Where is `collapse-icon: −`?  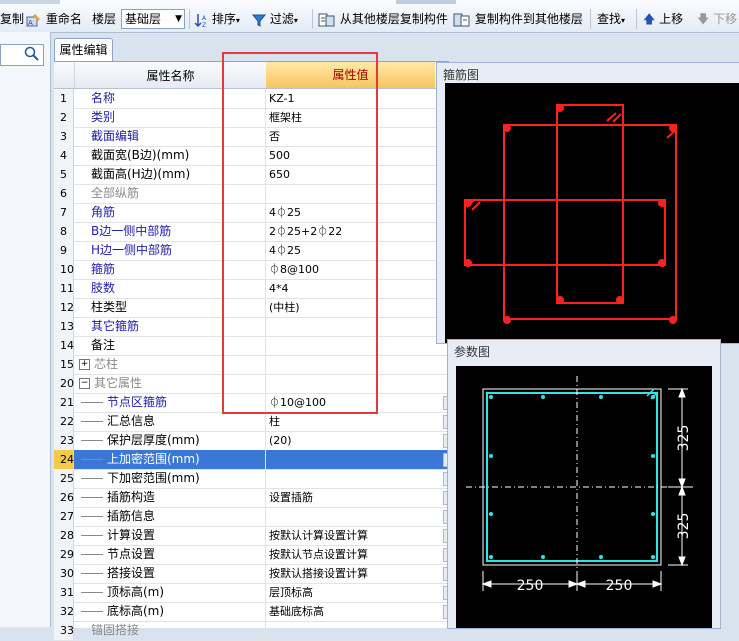 collapse-icon: − is located at coordinates (84, 383).